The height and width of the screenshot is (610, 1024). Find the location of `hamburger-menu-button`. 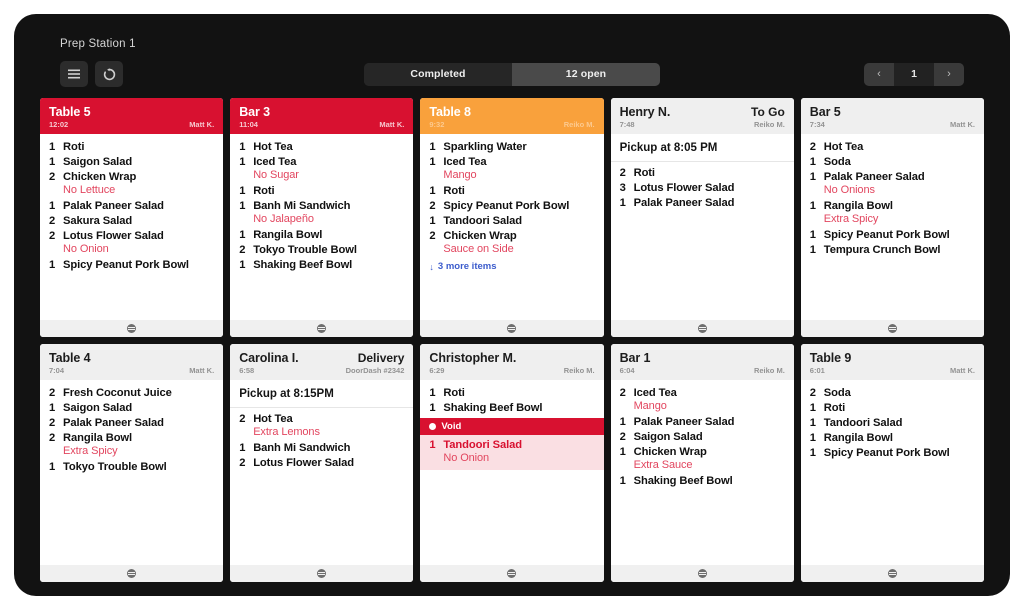

hamburger-menu-button is located at coordinates (74, 74).